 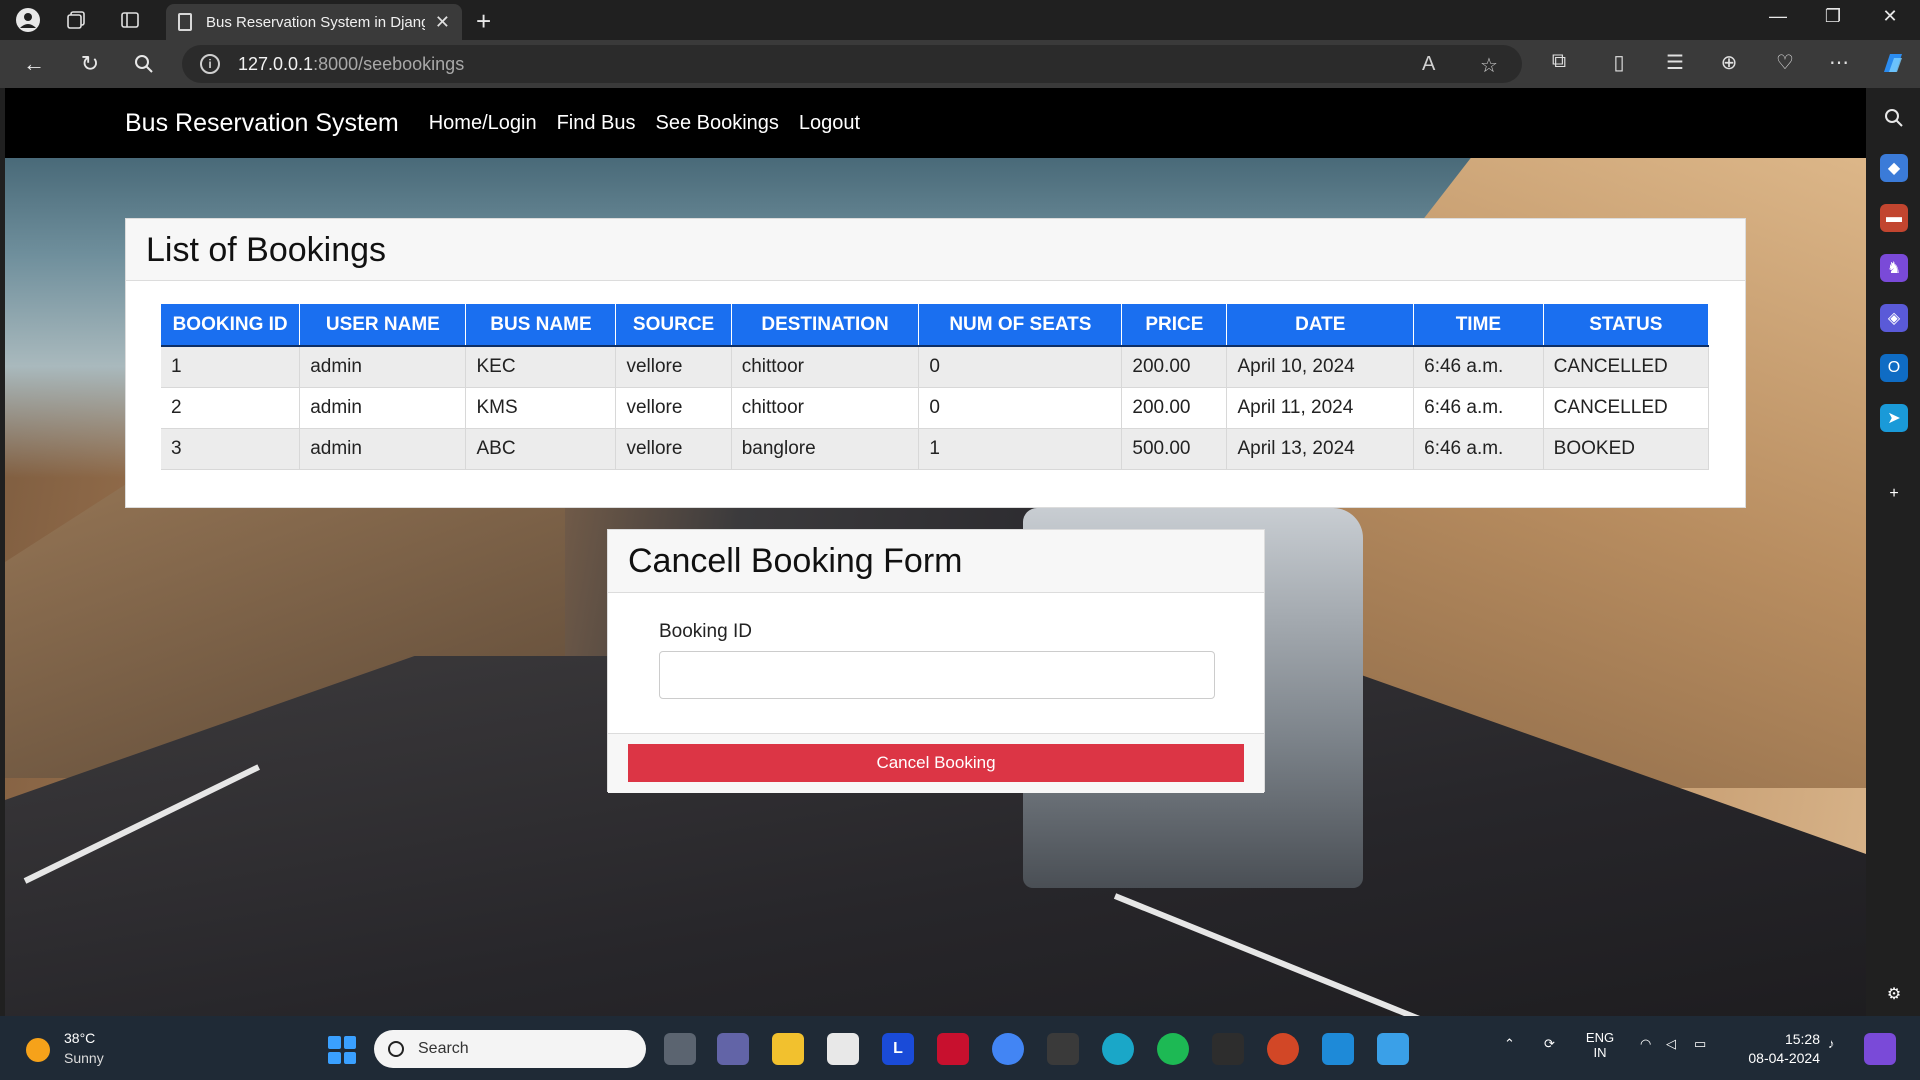 I want to click on taskbar-clock: 15:28 08-04-2024, so click(x=1775, y=1049).